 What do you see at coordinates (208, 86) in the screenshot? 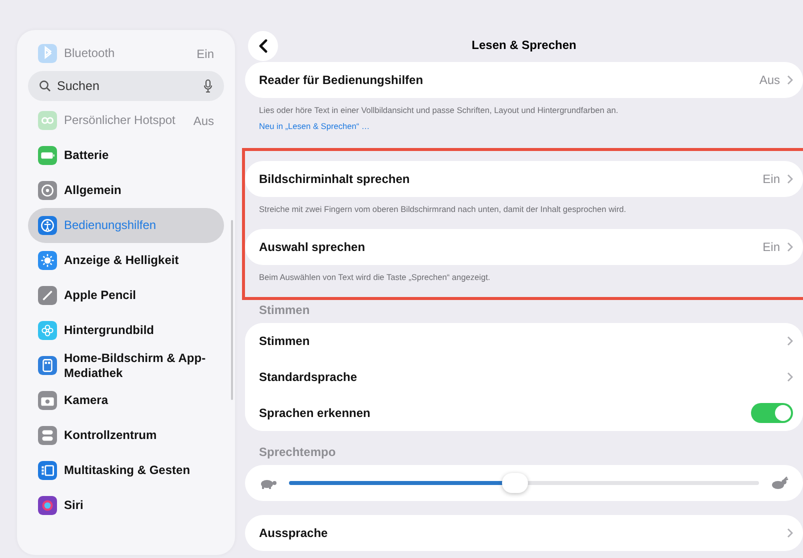
I see `microphone-icon` at bounding box center [208, 86].